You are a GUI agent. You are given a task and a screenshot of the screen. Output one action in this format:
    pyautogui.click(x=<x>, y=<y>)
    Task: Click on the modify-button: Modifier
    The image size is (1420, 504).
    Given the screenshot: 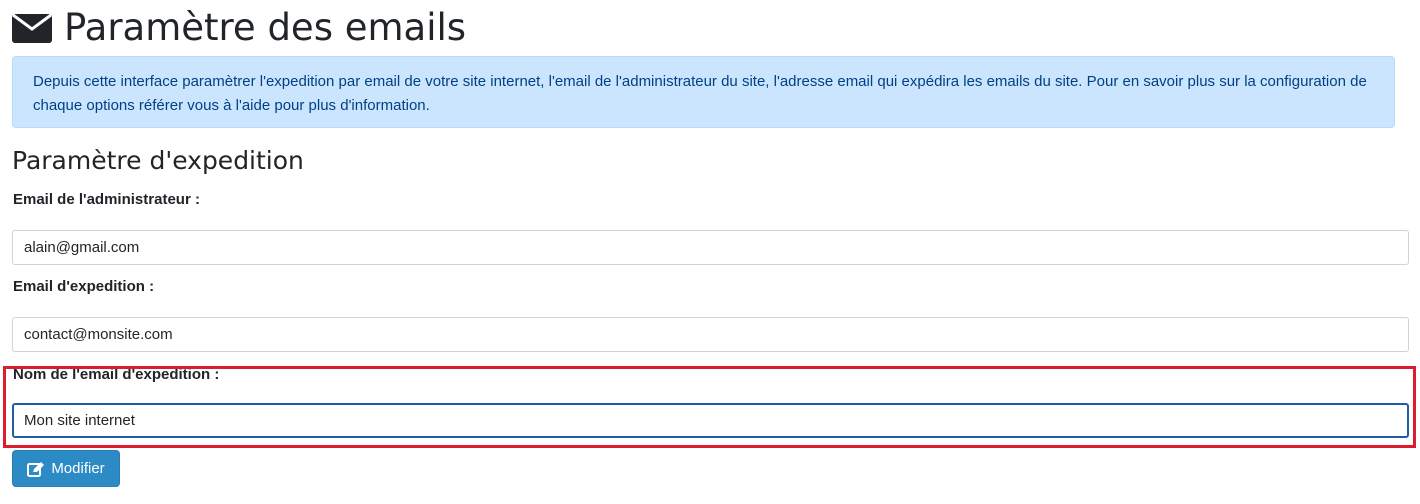 What is the action you would take?
    pyautogui.click(x=66, y=468)
    